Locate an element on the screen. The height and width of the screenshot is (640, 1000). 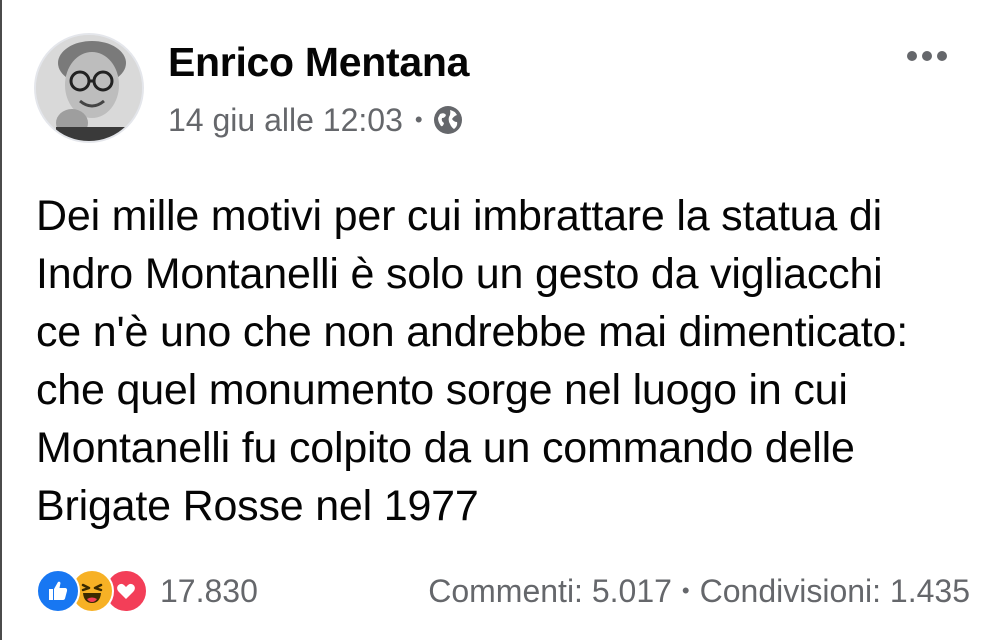
reactions-summary: 17.830 is located at coordinates (147, 591).